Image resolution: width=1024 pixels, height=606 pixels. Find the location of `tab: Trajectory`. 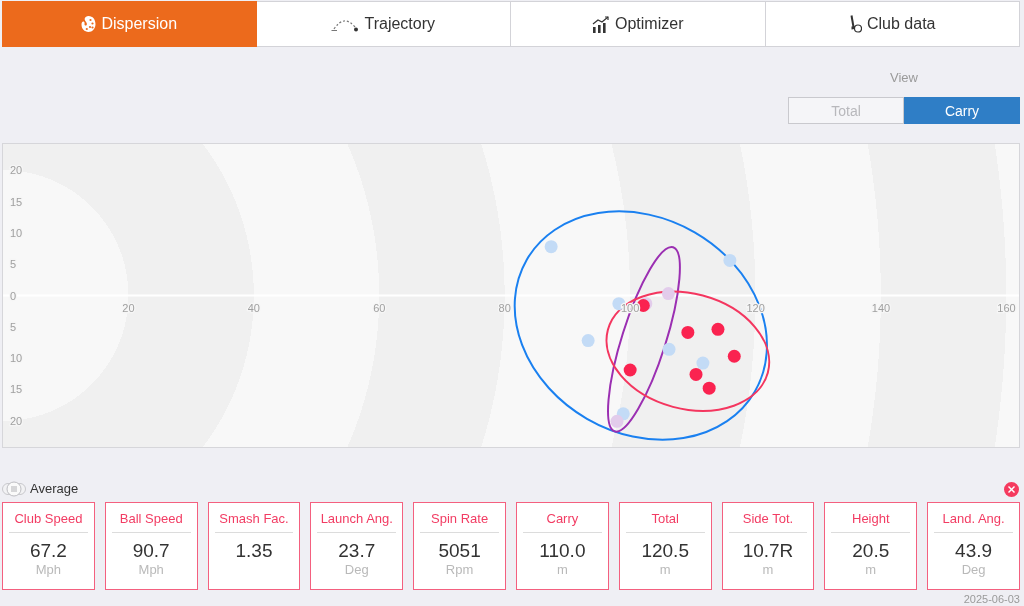

tab: Trajectory is located at coordinates (383, 24).